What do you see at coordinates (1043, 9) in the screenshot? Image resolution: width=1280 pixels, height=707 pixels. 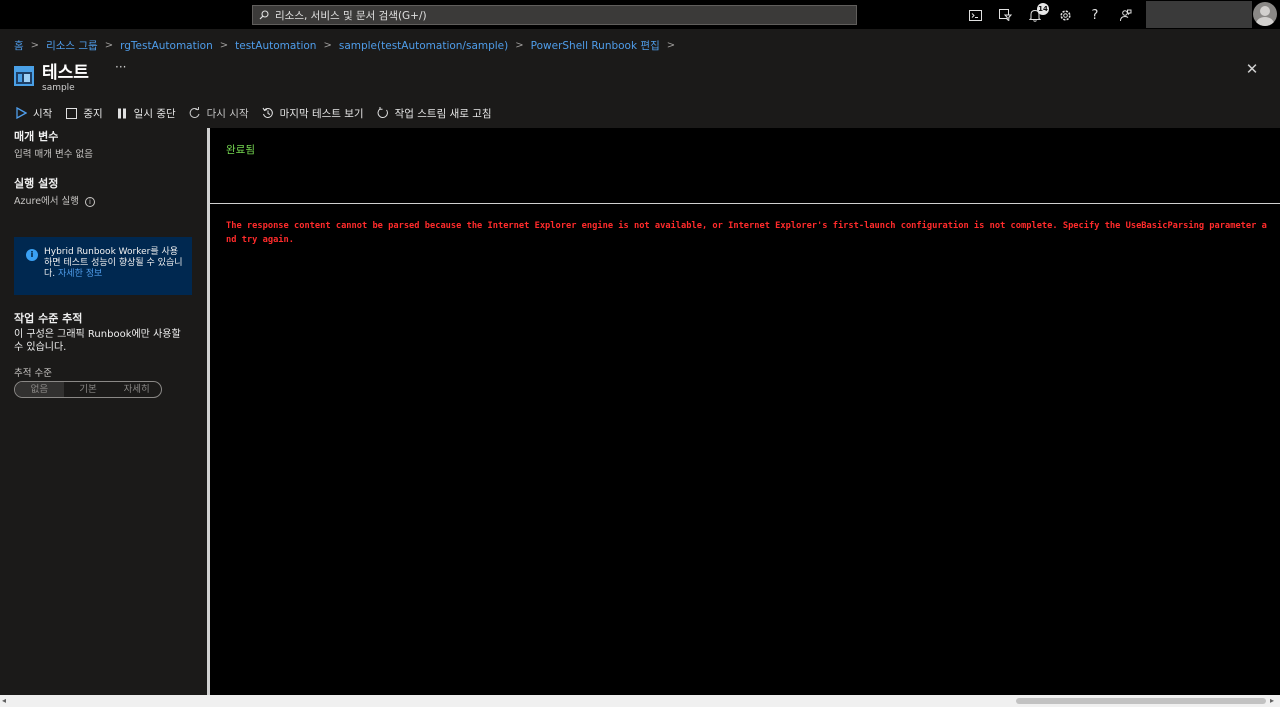 I see `notification-count-badge: 14` at bounding box center [1043, 9].